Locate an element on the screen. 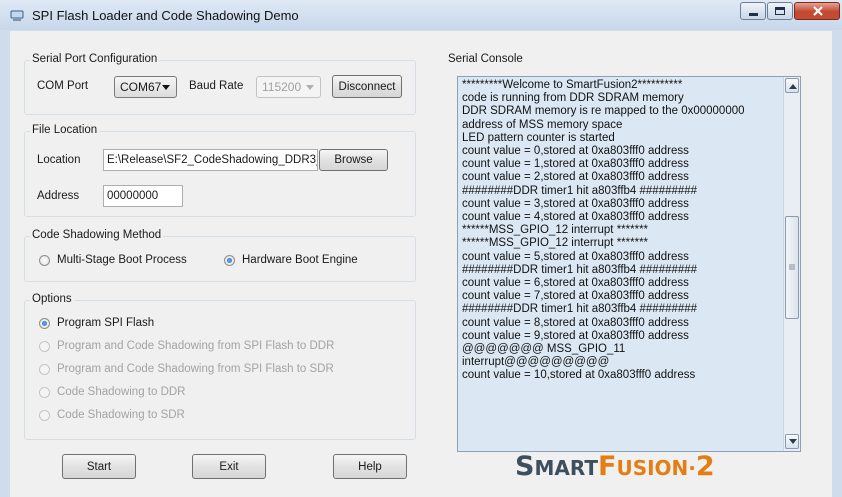  baud-rate-label: Baud Rate is located at coordinates (216, 86).